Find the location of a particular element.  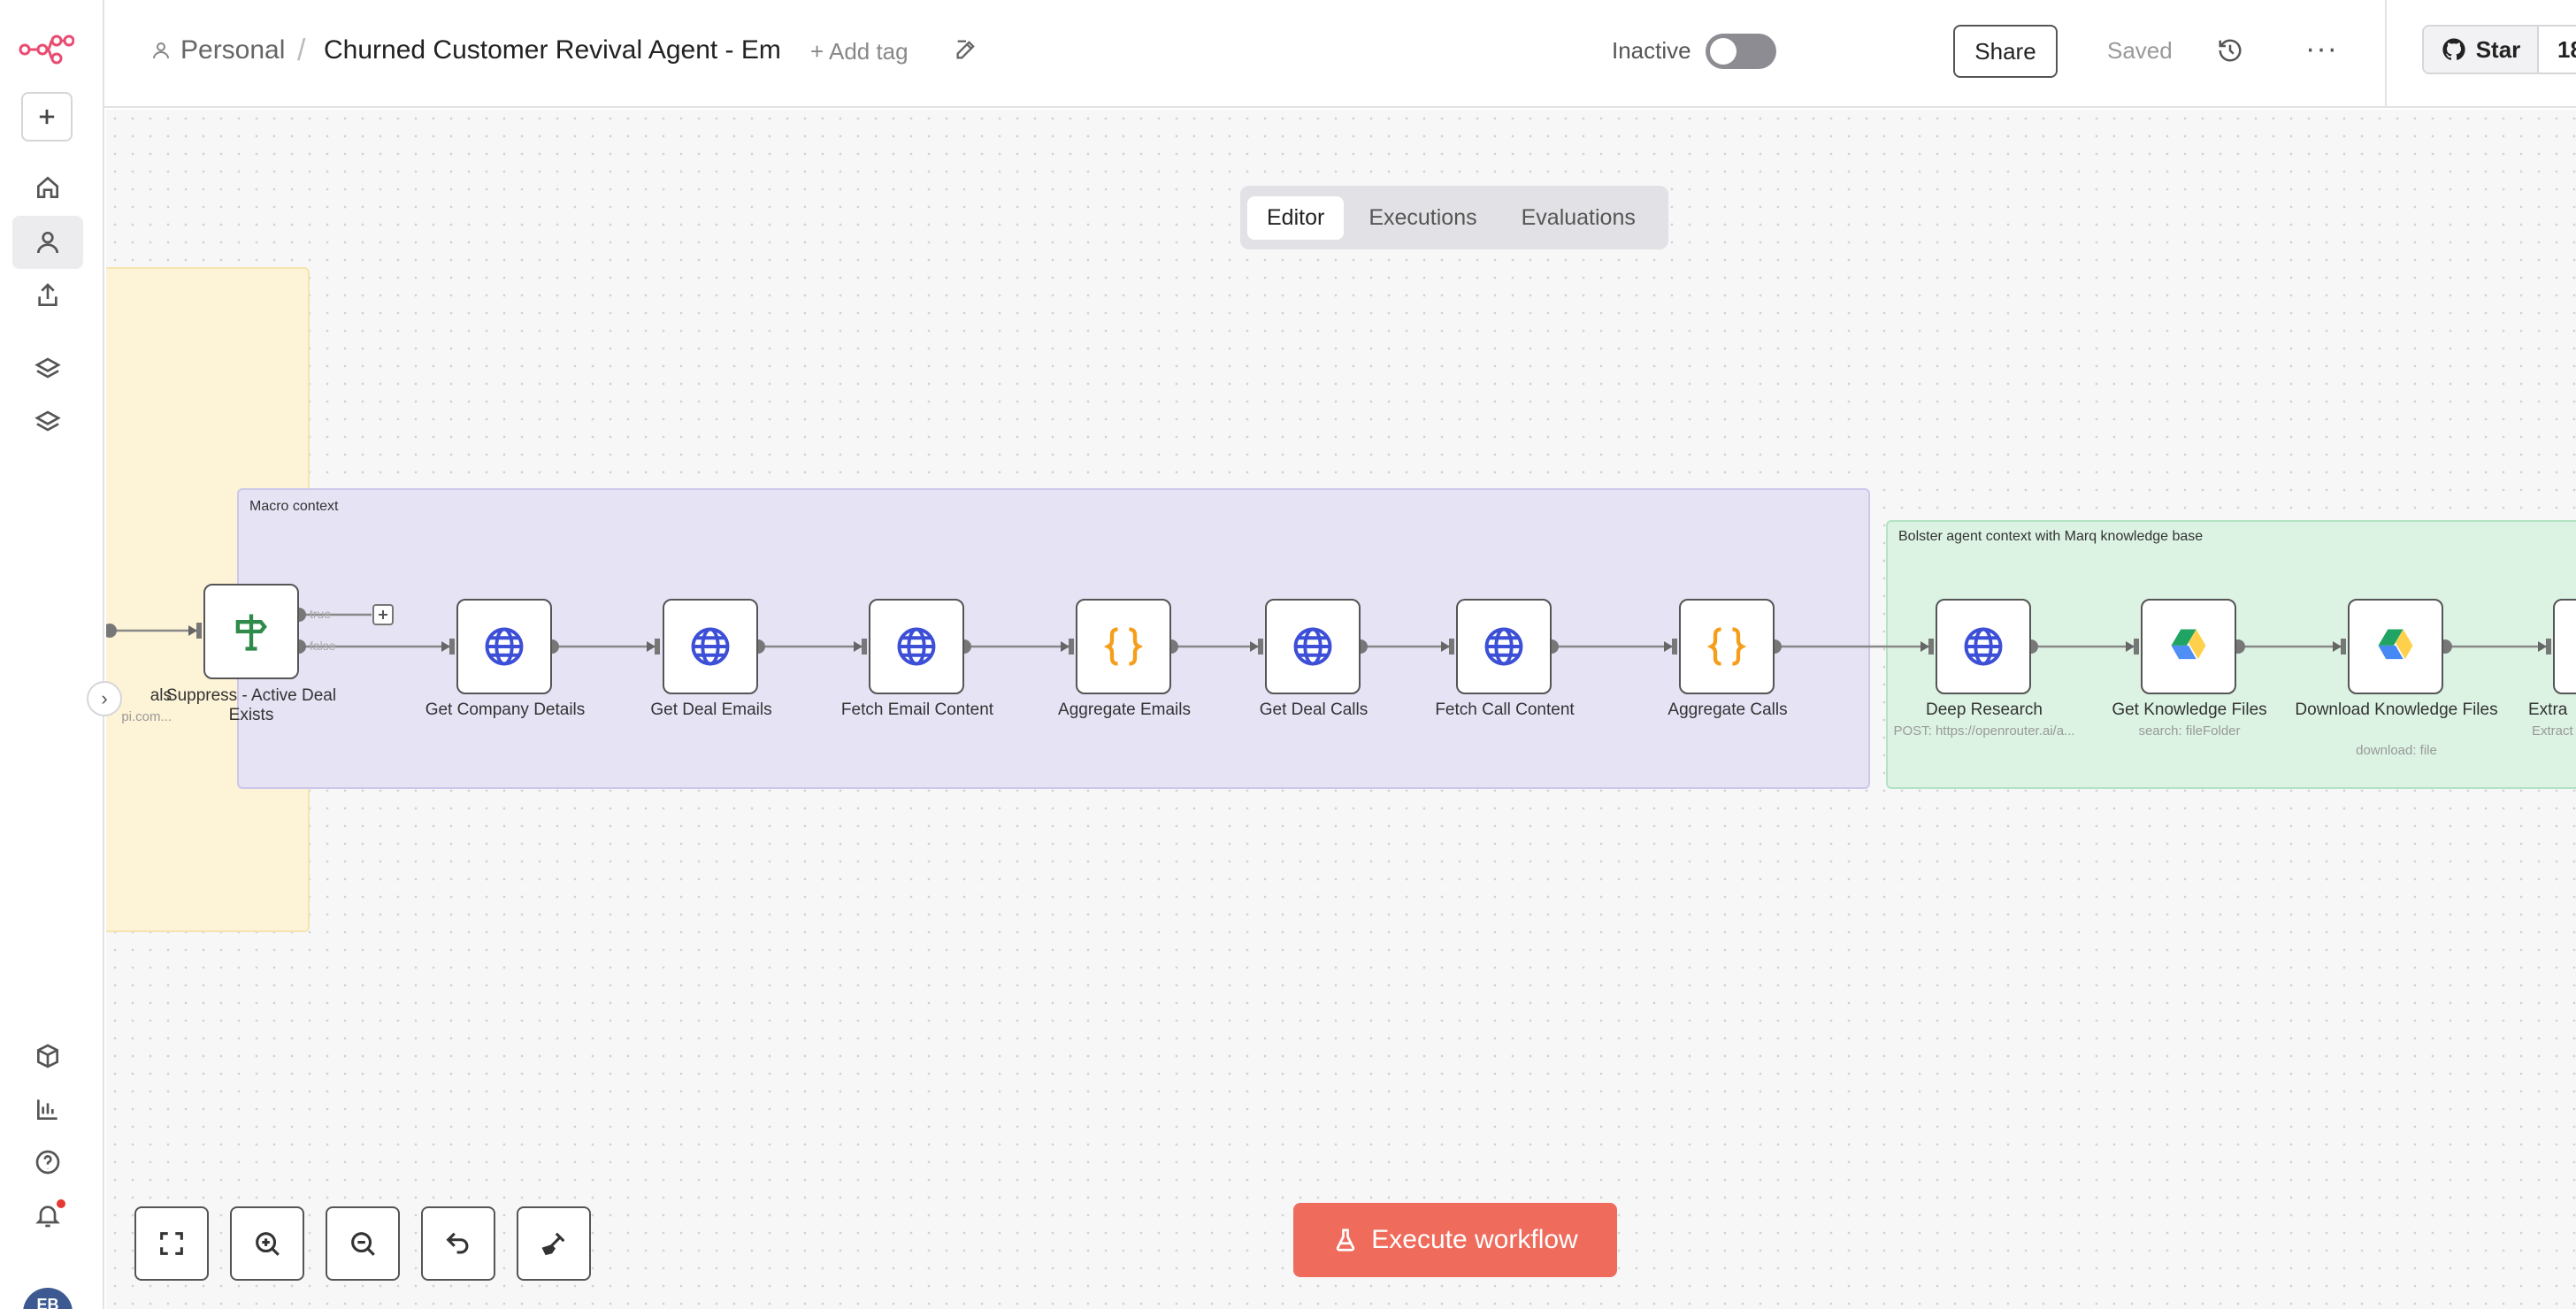

bar-chart-icon is located at coordinates (47, 1109).